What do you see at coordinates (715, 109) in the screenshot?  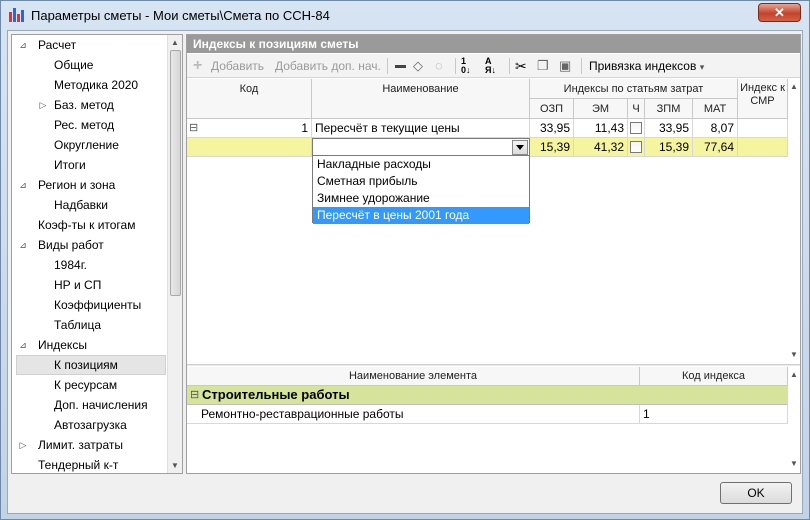 I see `col-header-mat: МАТ` at bounding box center [715, 109].